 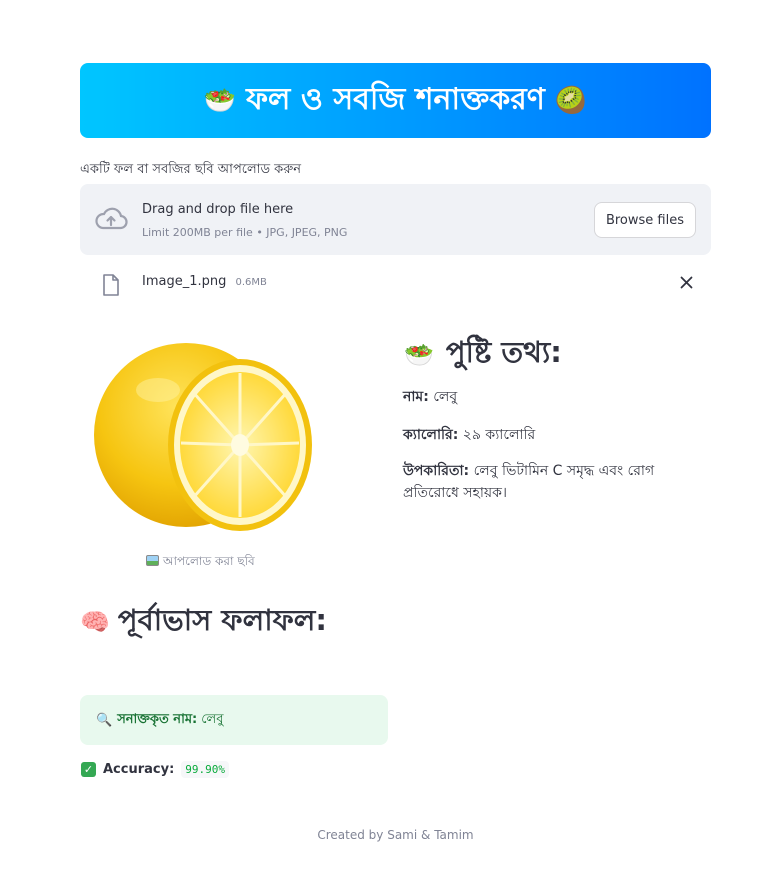 What do you see at coordinates (212, 719) in the screenshot?
I see `result-value: লেবু` at bounding box center [212, 719].